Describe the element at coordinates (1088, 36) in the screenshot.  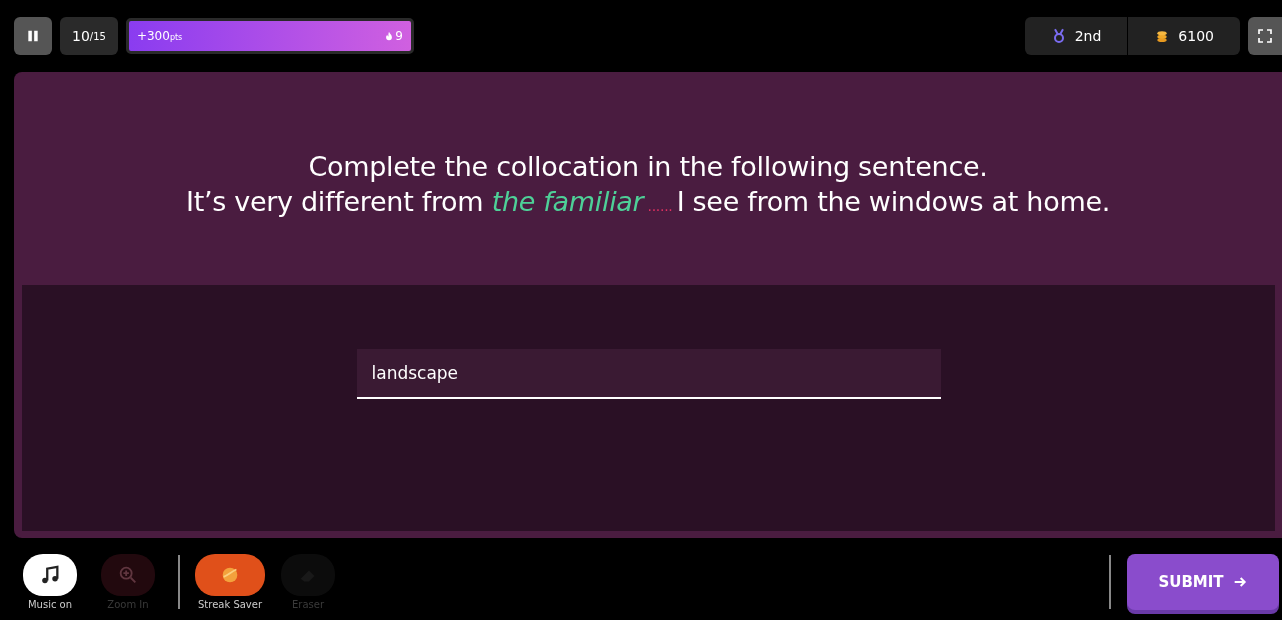
I see `rank-text: 2nd` at that location.